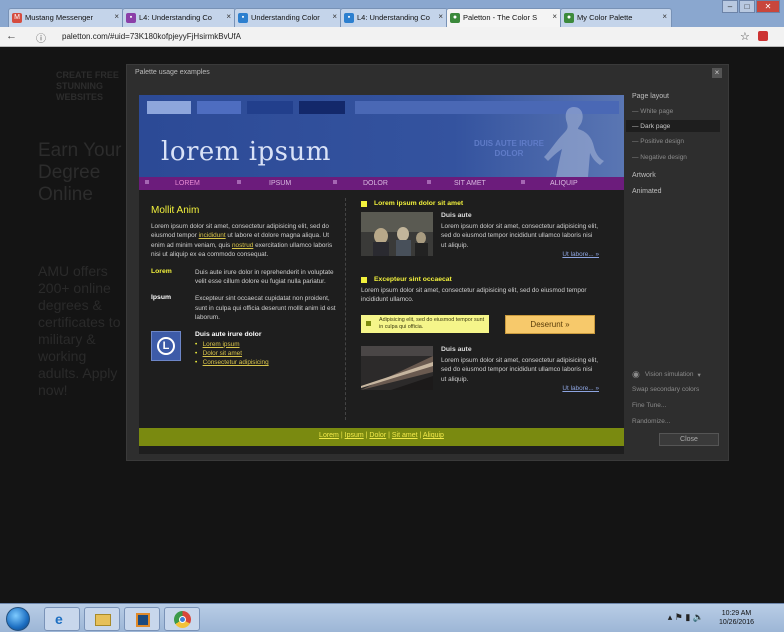  Describe the element at coordinates (166, 345) in the screenshot. I see `logo-tile: L` at that location.